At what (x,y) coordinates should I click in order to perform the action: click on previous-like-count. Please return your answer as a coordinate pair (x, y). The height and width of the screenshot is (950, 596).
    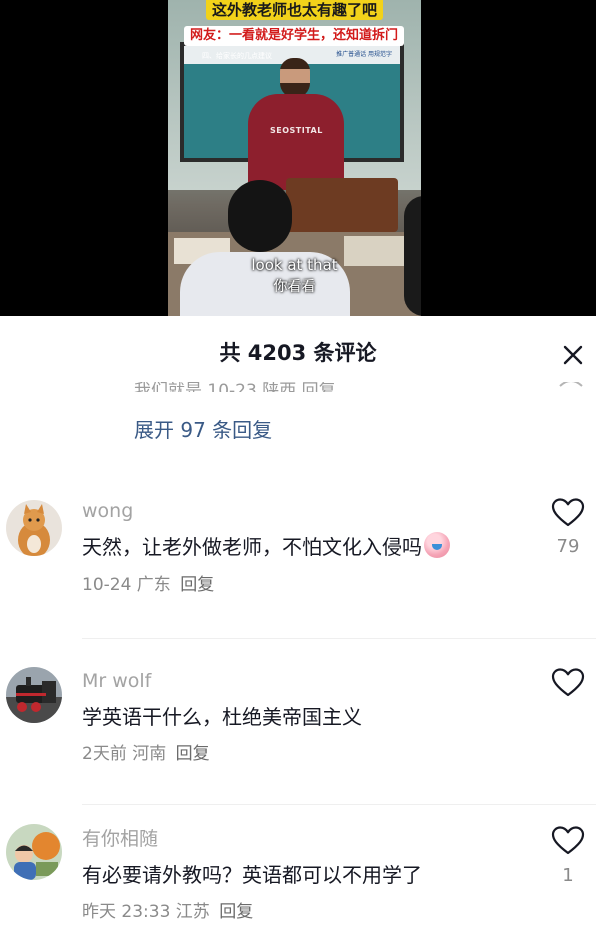
    Looking at the image, I should click on (571, 387).